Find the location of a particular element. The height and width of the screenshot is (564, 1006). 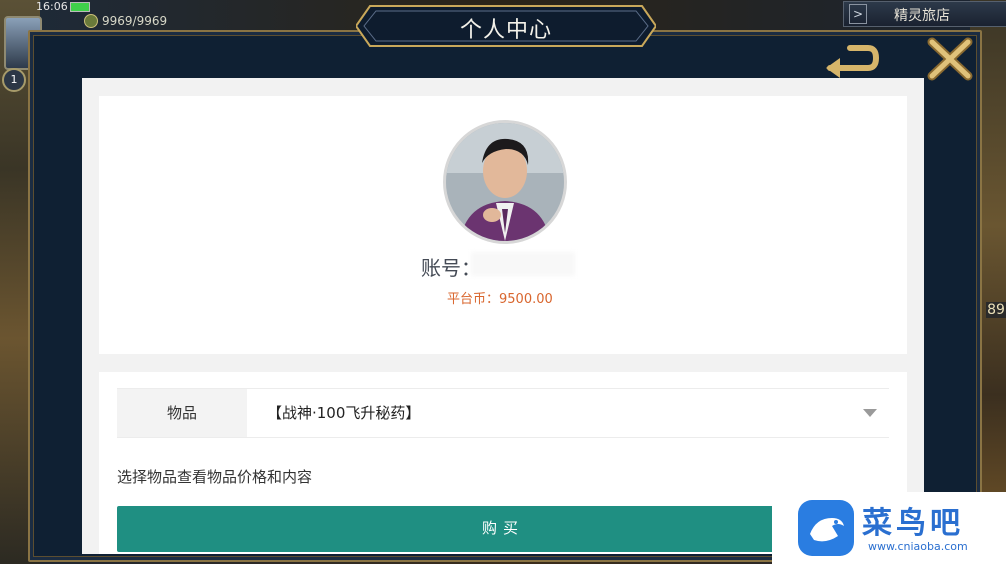

item-select-row: 物品 【战神·100飞升秘药】 is located at coordinates (503, 413).